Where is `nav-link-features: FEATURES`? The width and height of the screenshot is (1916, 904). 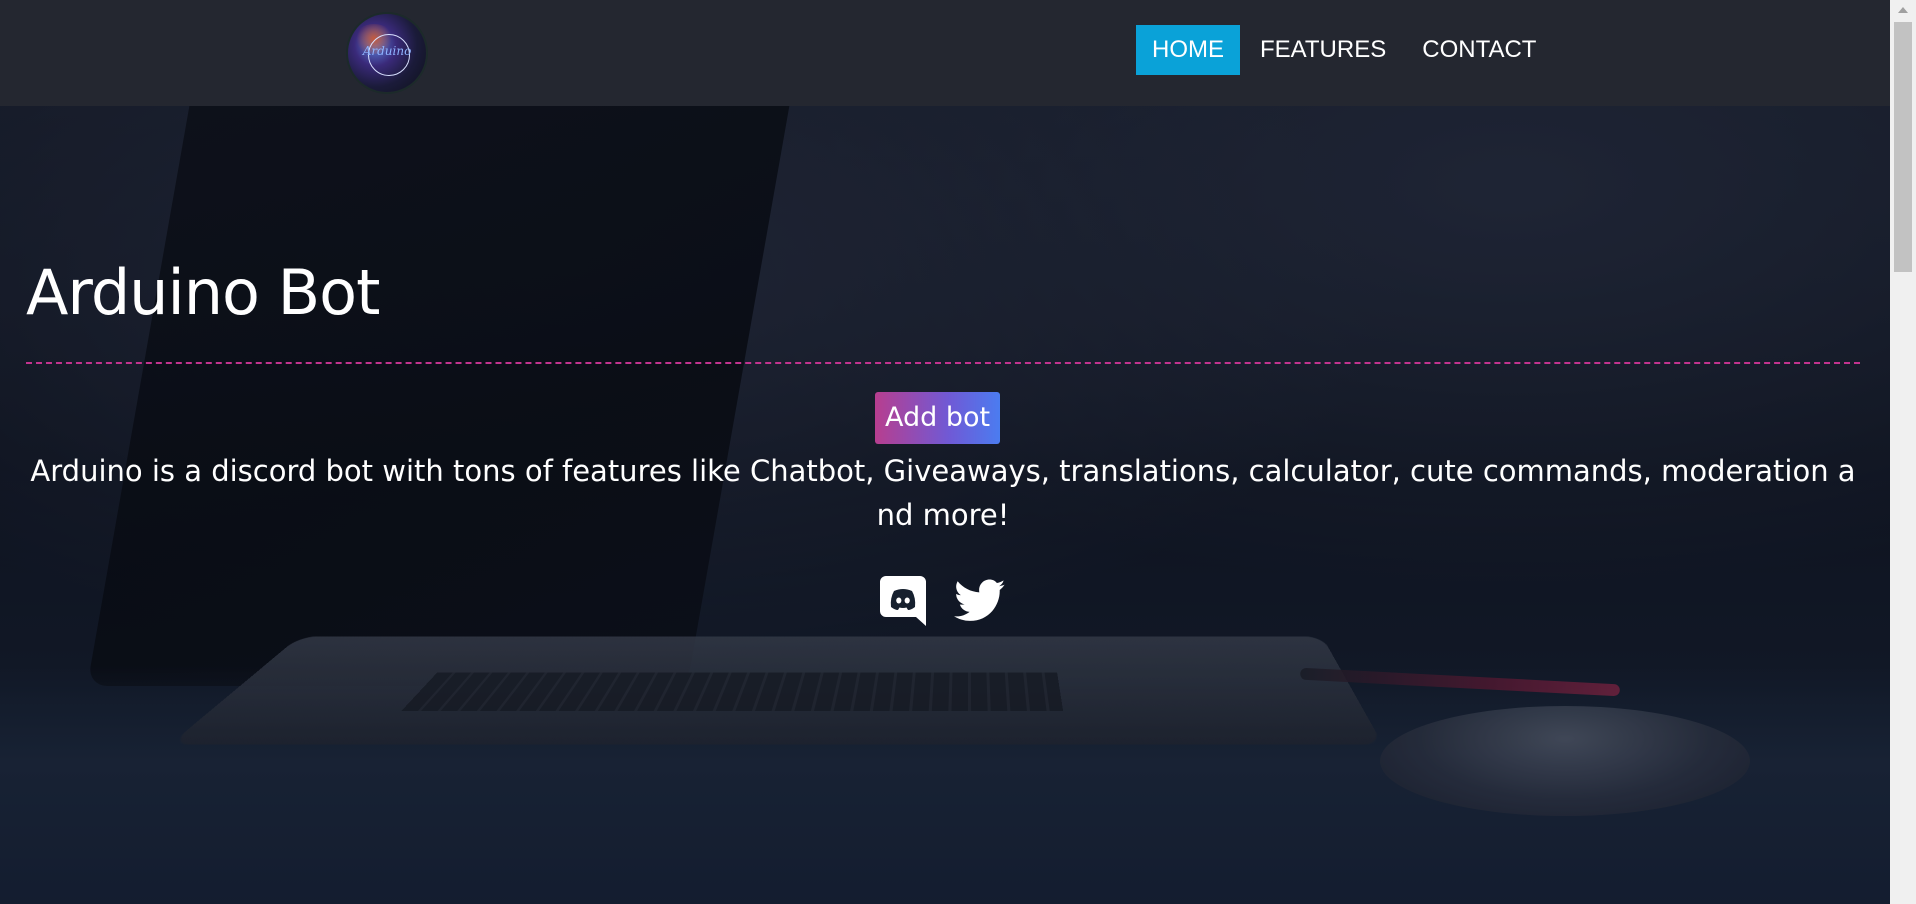
nav-link-features: FEATURES is located at coordinates (1323, 50).